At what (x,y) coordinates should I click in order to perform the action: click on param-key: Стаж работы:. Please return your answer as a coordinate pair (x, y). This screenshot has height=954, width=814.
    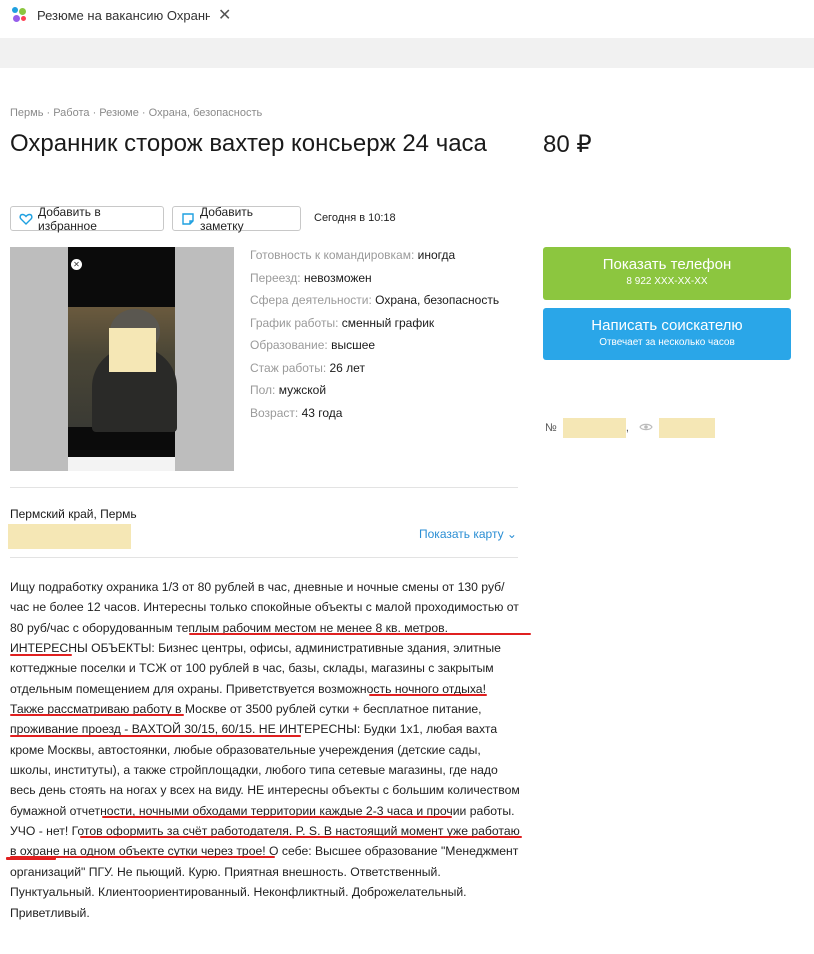
    Looking at the image, I should click on (288, 367).